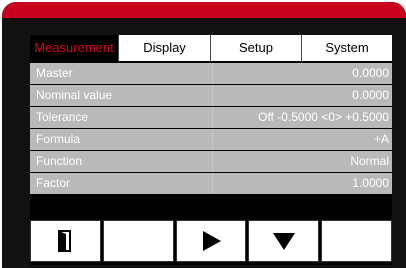  I want to click on row-label: Function, so click(59, 161).